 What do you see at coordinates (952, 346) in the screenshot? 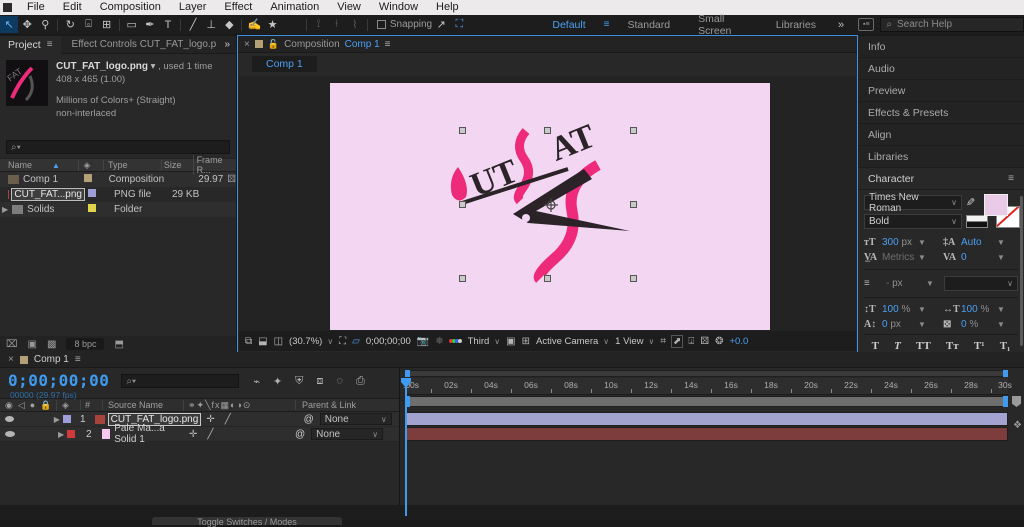
I see `small-caps-button: Tᴛ` at bounding box center [952, 346].